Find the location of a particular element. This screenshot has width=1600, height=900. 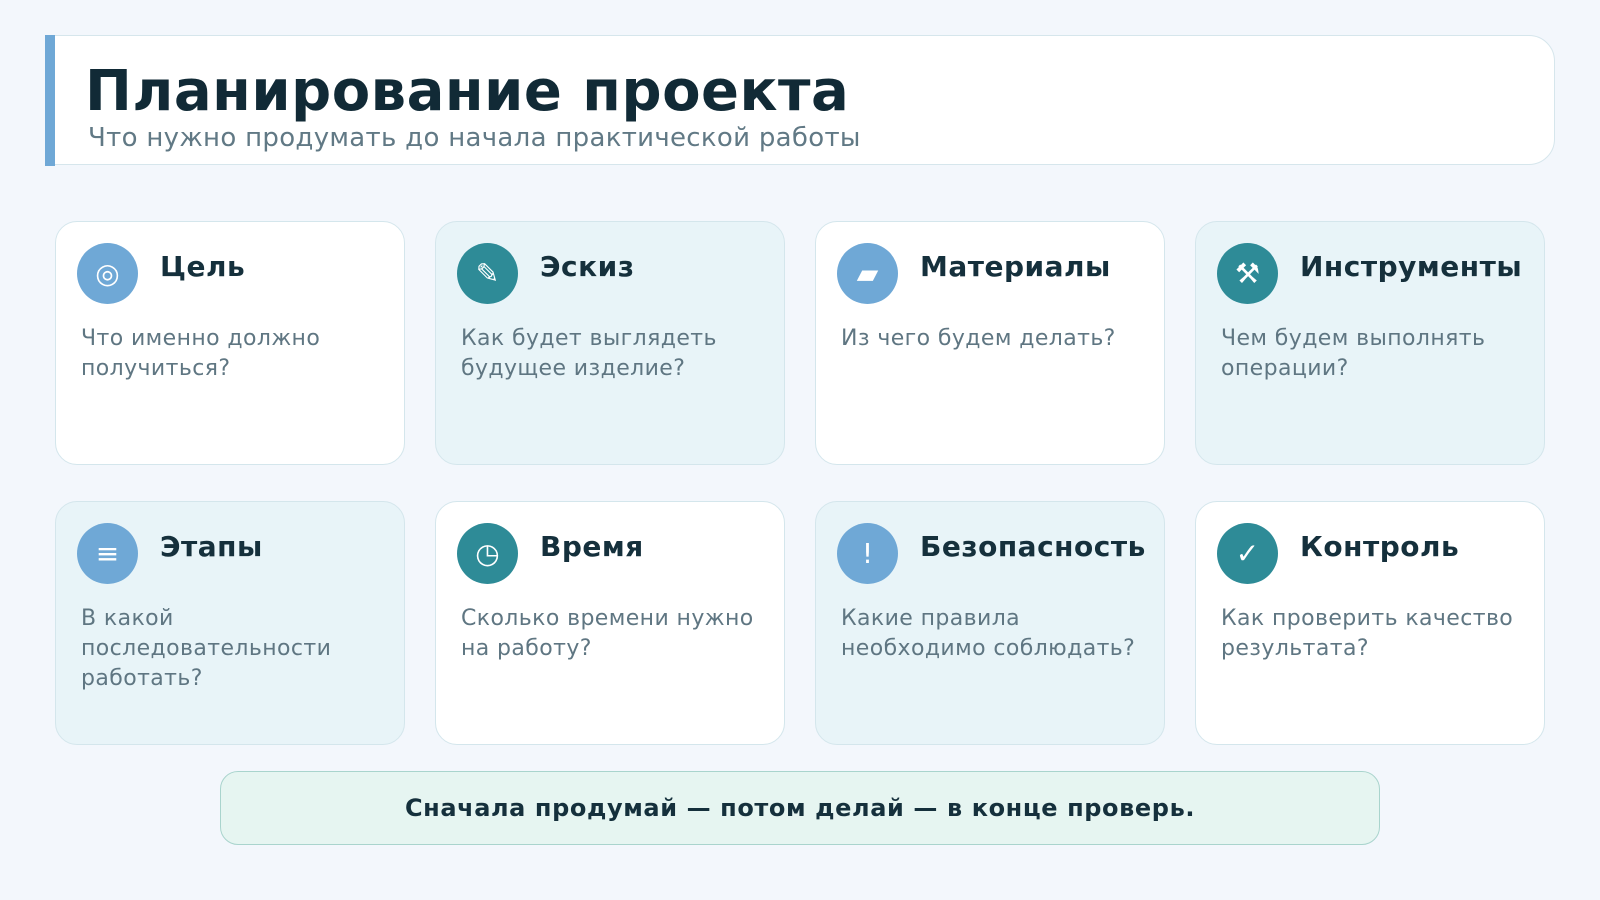

card-title: Инструменты is located at coordinates (1411, 266).